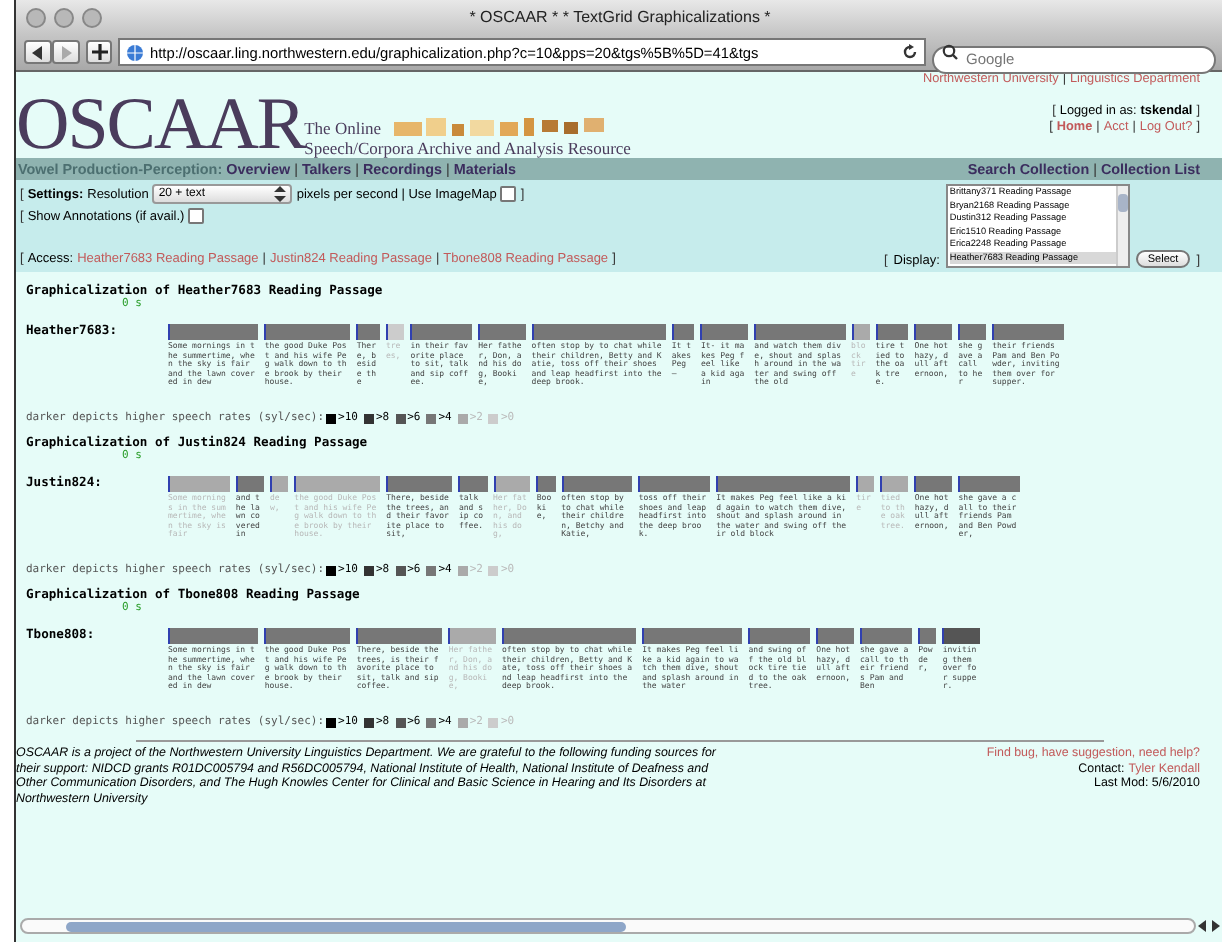 The width and height of the screenshot is (1222, 942). I want to click on stepper-icon, so click(280, 194).